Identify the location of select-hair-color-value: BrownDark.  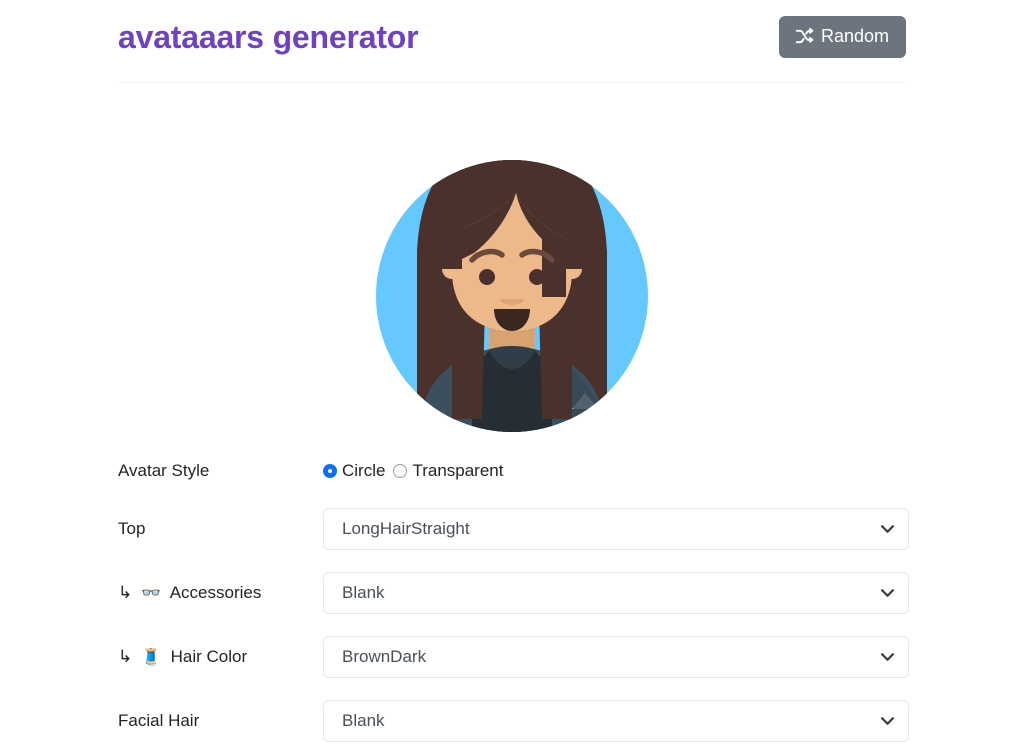
(384, 656).